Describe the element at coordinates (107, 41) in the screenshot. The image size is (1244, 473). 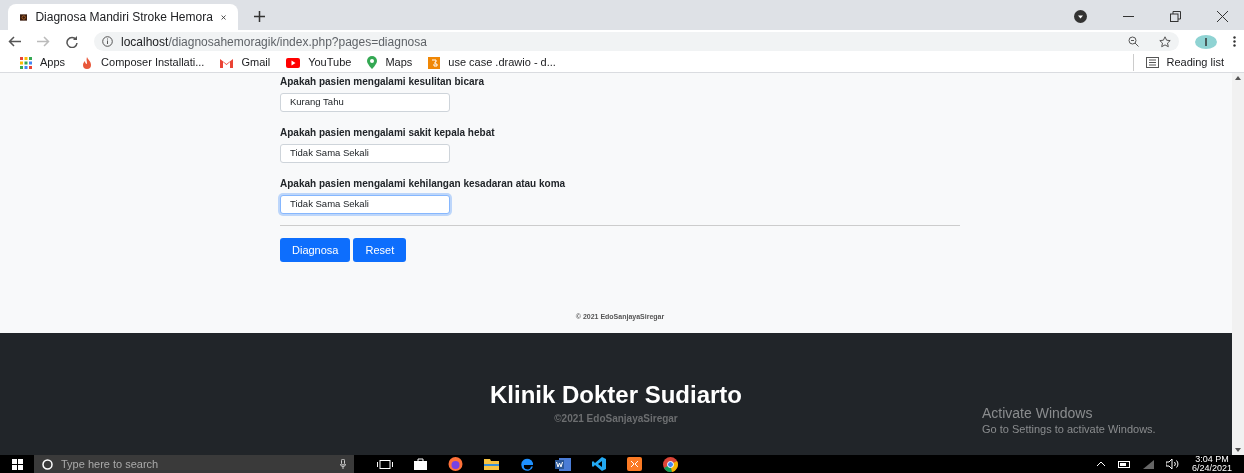
I see `info-icon` at that location.